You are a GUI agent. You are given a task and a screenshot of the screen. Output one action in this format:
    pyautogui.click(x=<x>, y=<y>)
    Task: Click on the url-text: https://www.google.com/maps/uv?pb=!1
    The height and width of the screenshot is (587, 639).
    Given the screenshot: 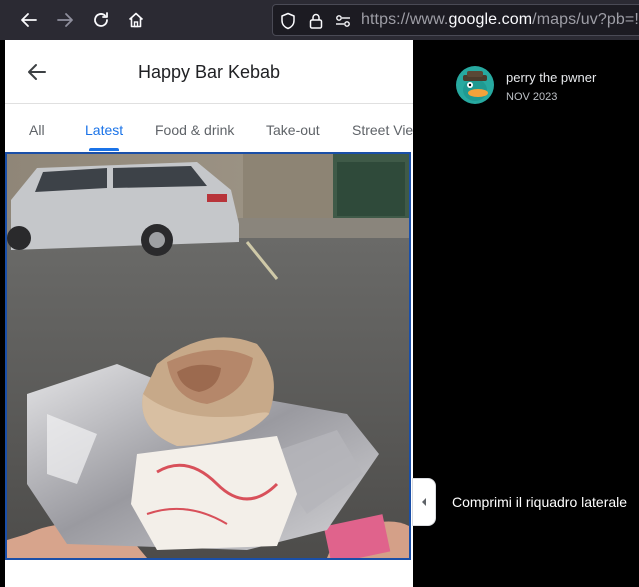 What is the action you would take?
    pyautogui.click(x=500, y=19)
    